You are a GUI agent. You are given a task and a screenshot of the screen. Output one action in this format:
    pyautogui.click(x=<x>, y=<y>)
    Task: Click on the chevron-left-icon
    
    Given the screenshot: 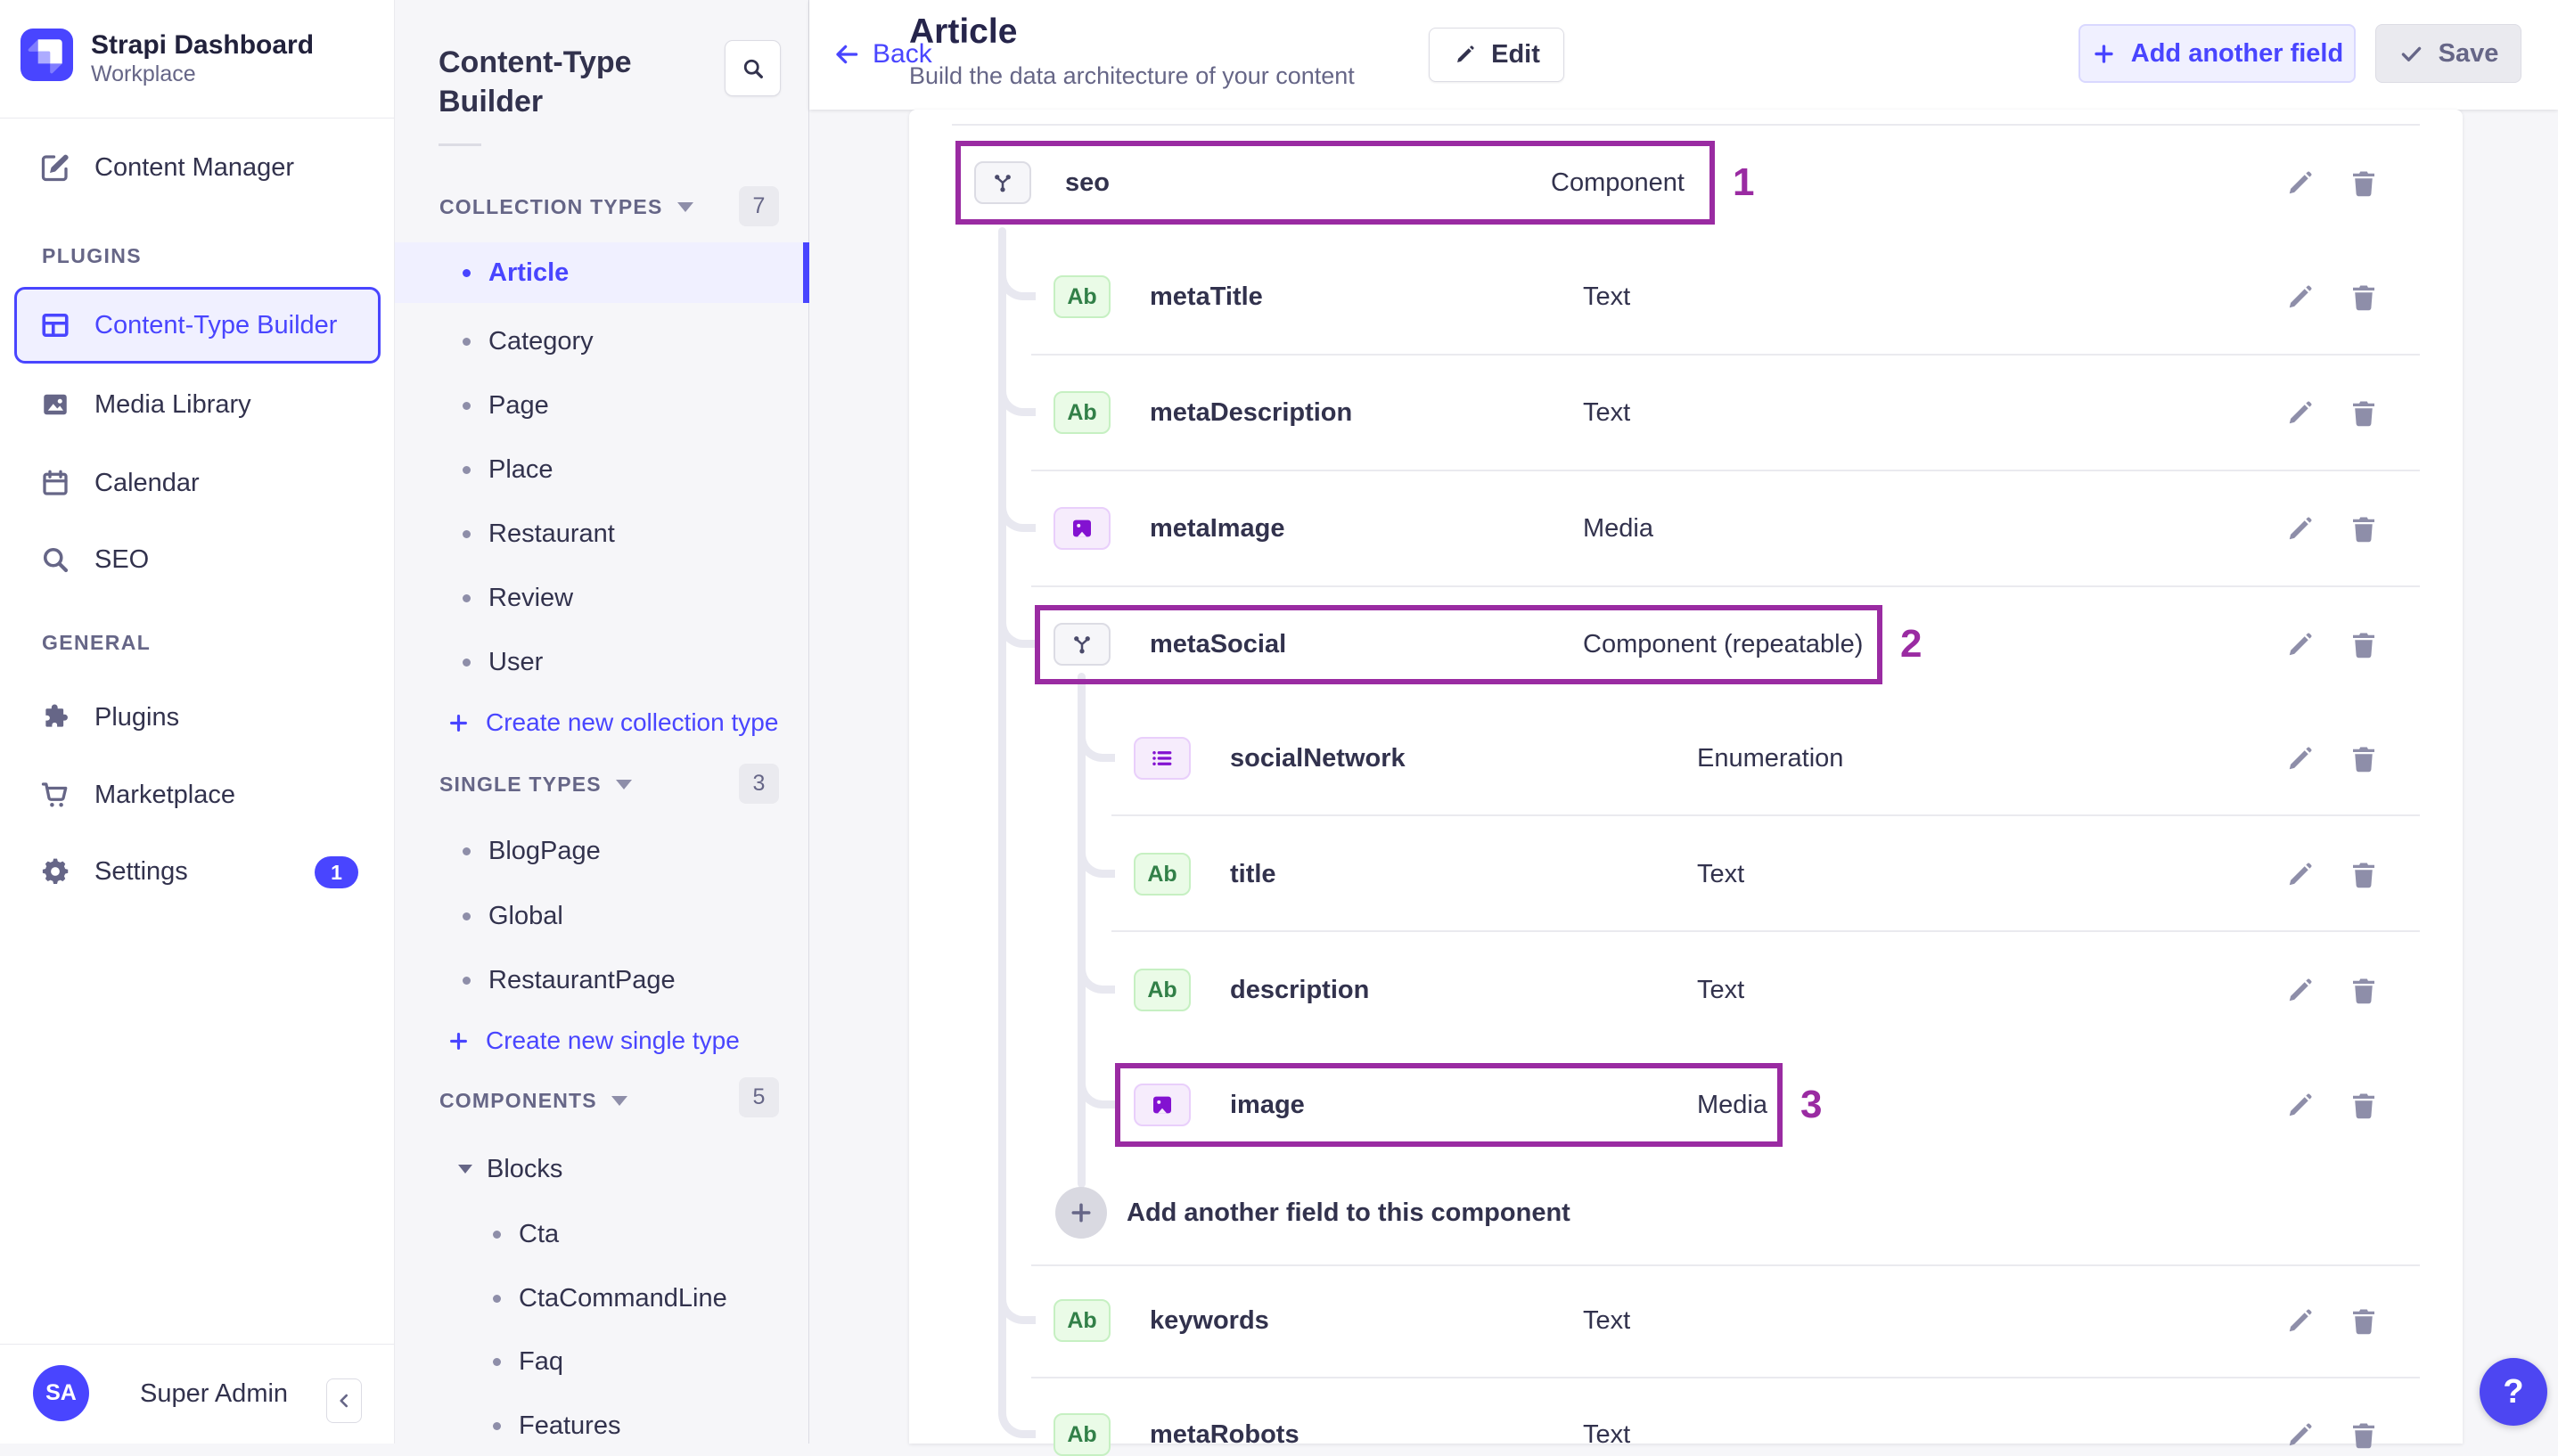 What is the action you would take?
    pyautogui.click(x=344, y=1401)
    